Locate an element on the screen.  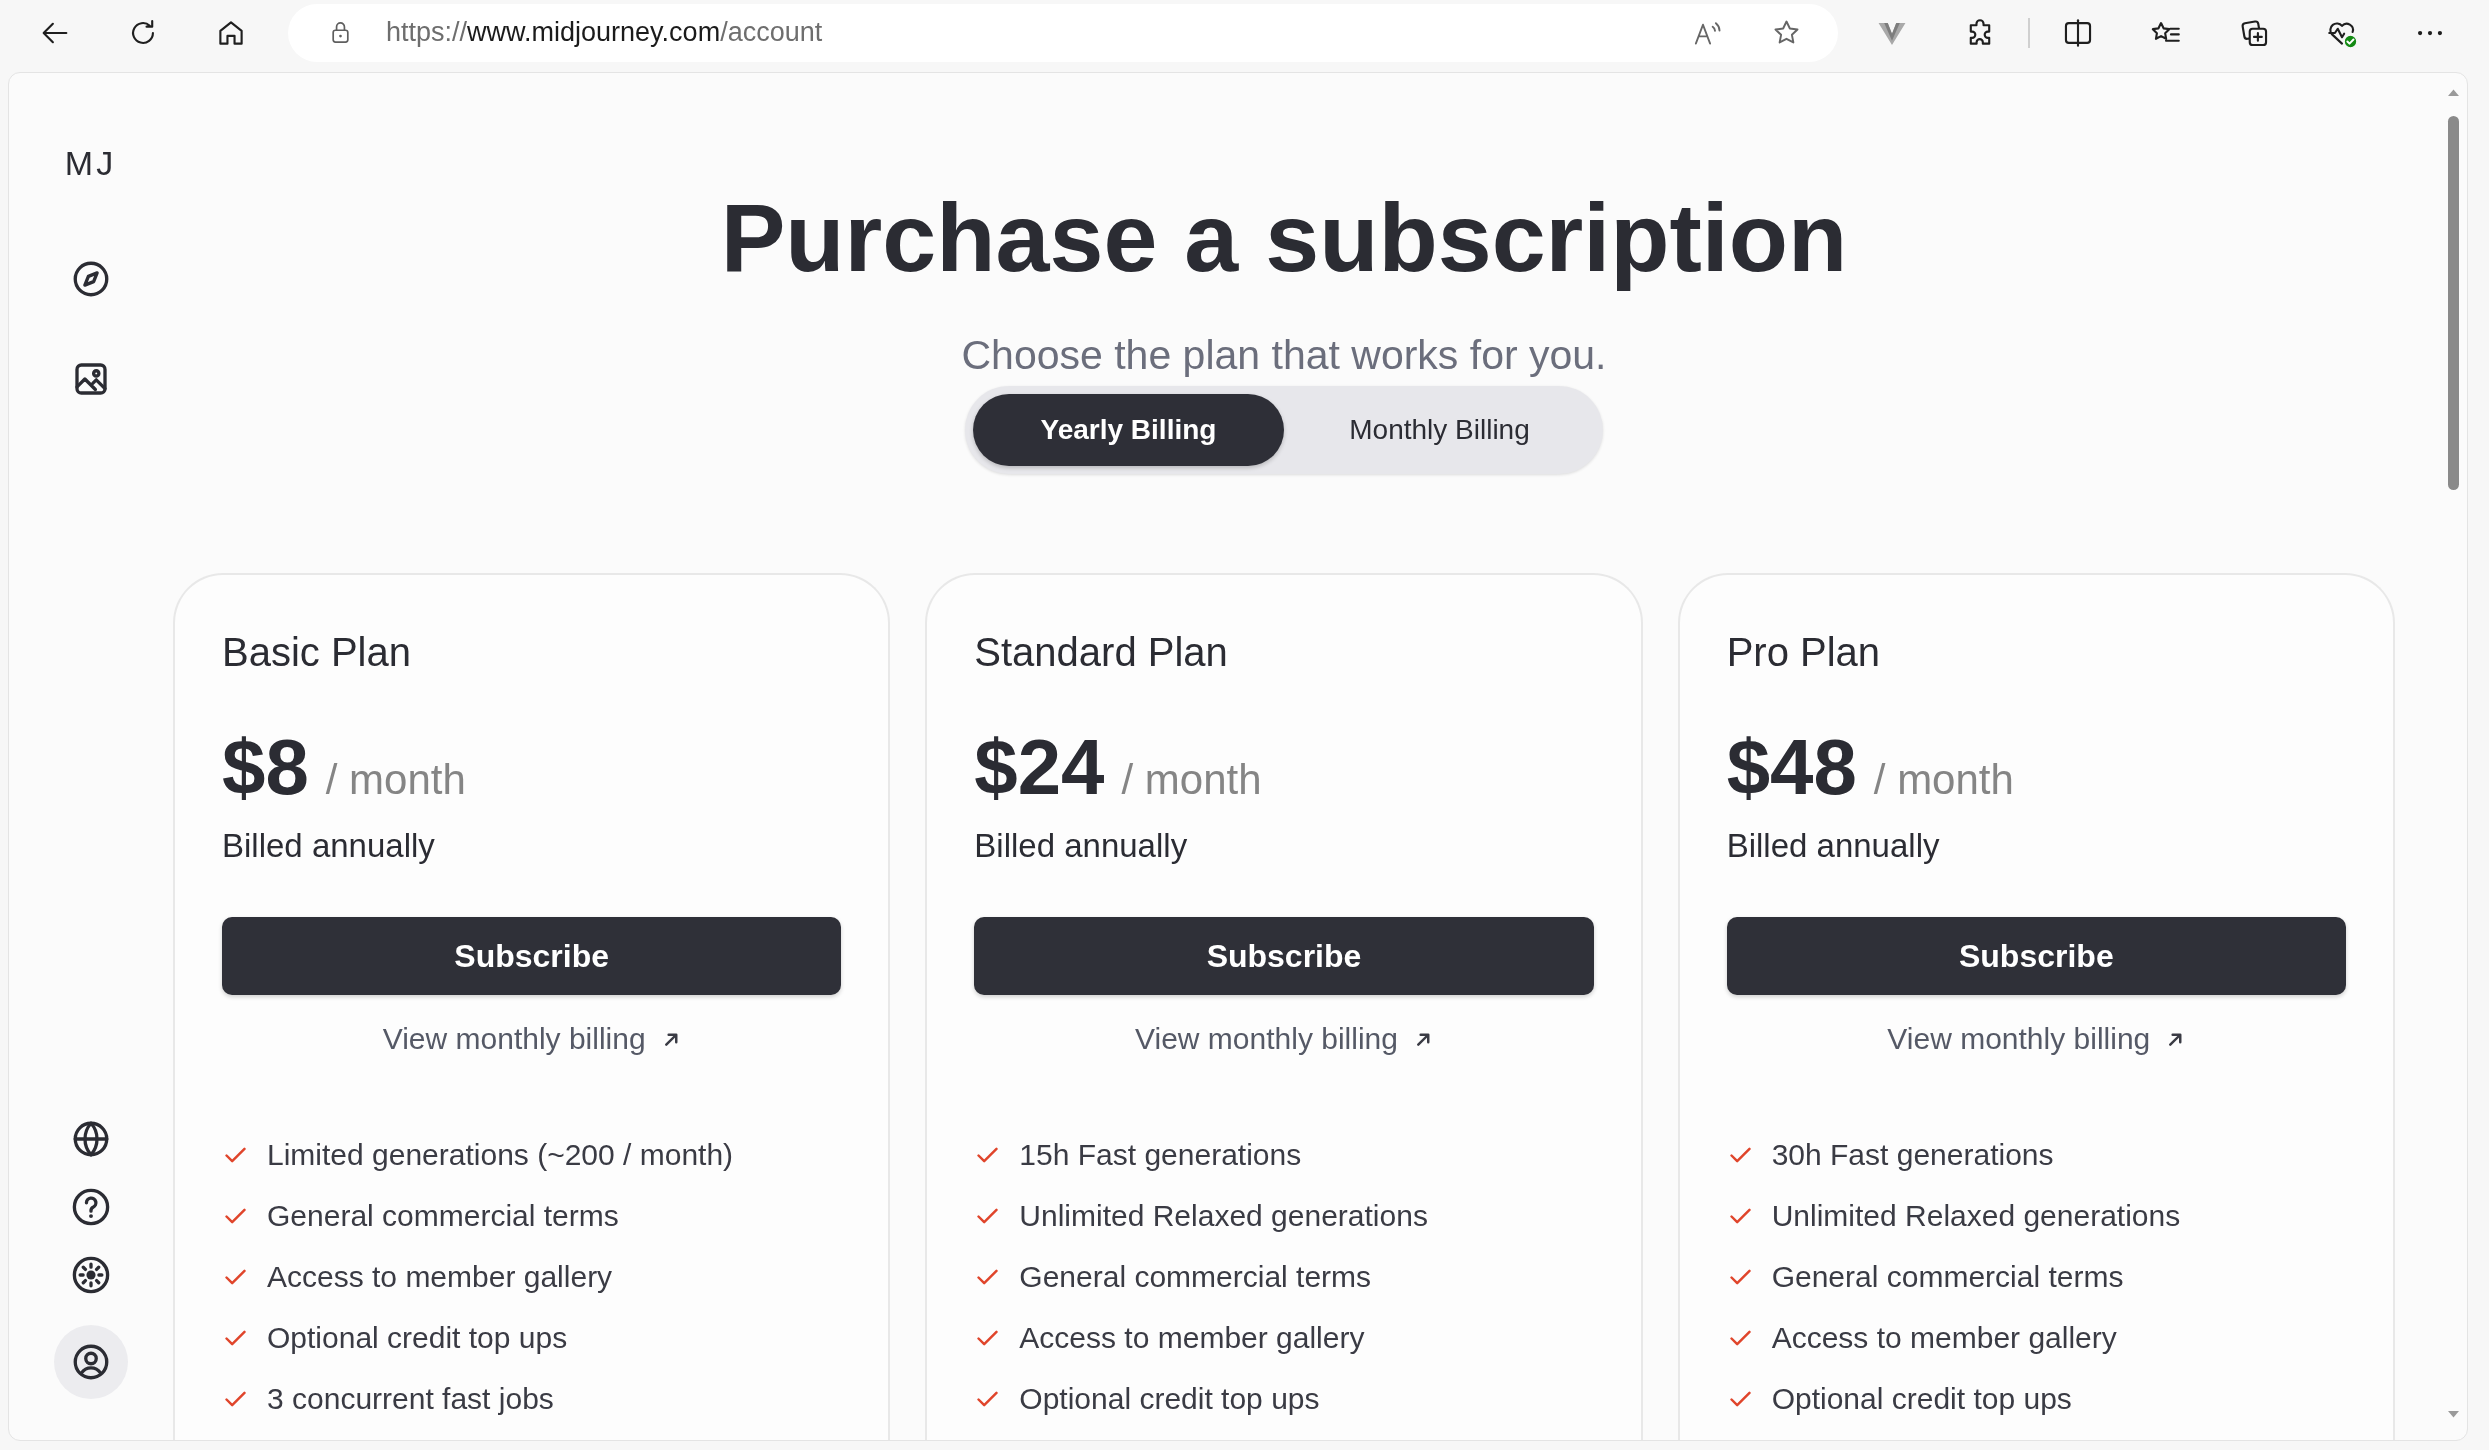
feature-text: 30h Fast generations is located at coordinates (1912, 1155).